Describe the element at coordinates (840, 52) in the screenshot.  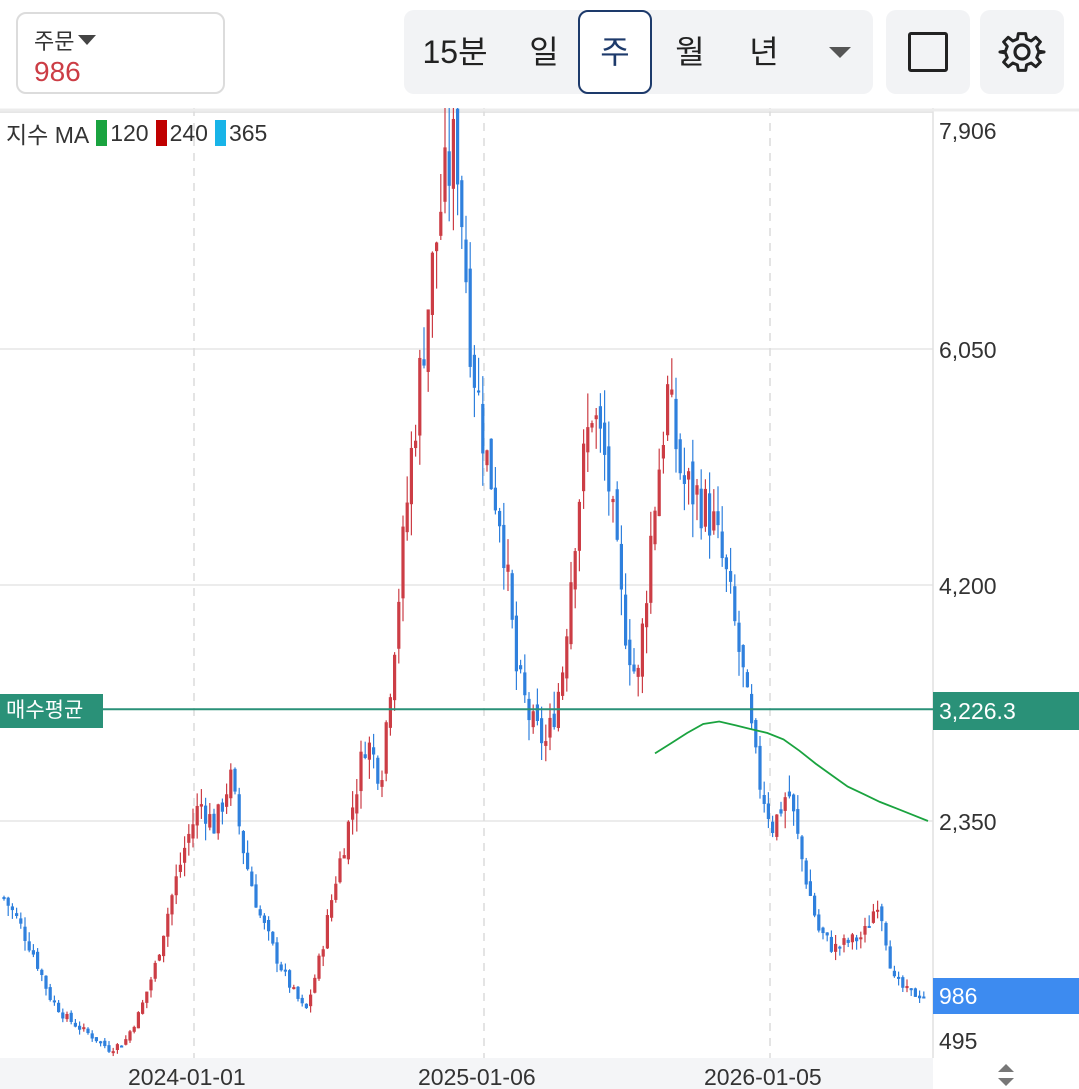
I see `more-periods-icon` at that location.